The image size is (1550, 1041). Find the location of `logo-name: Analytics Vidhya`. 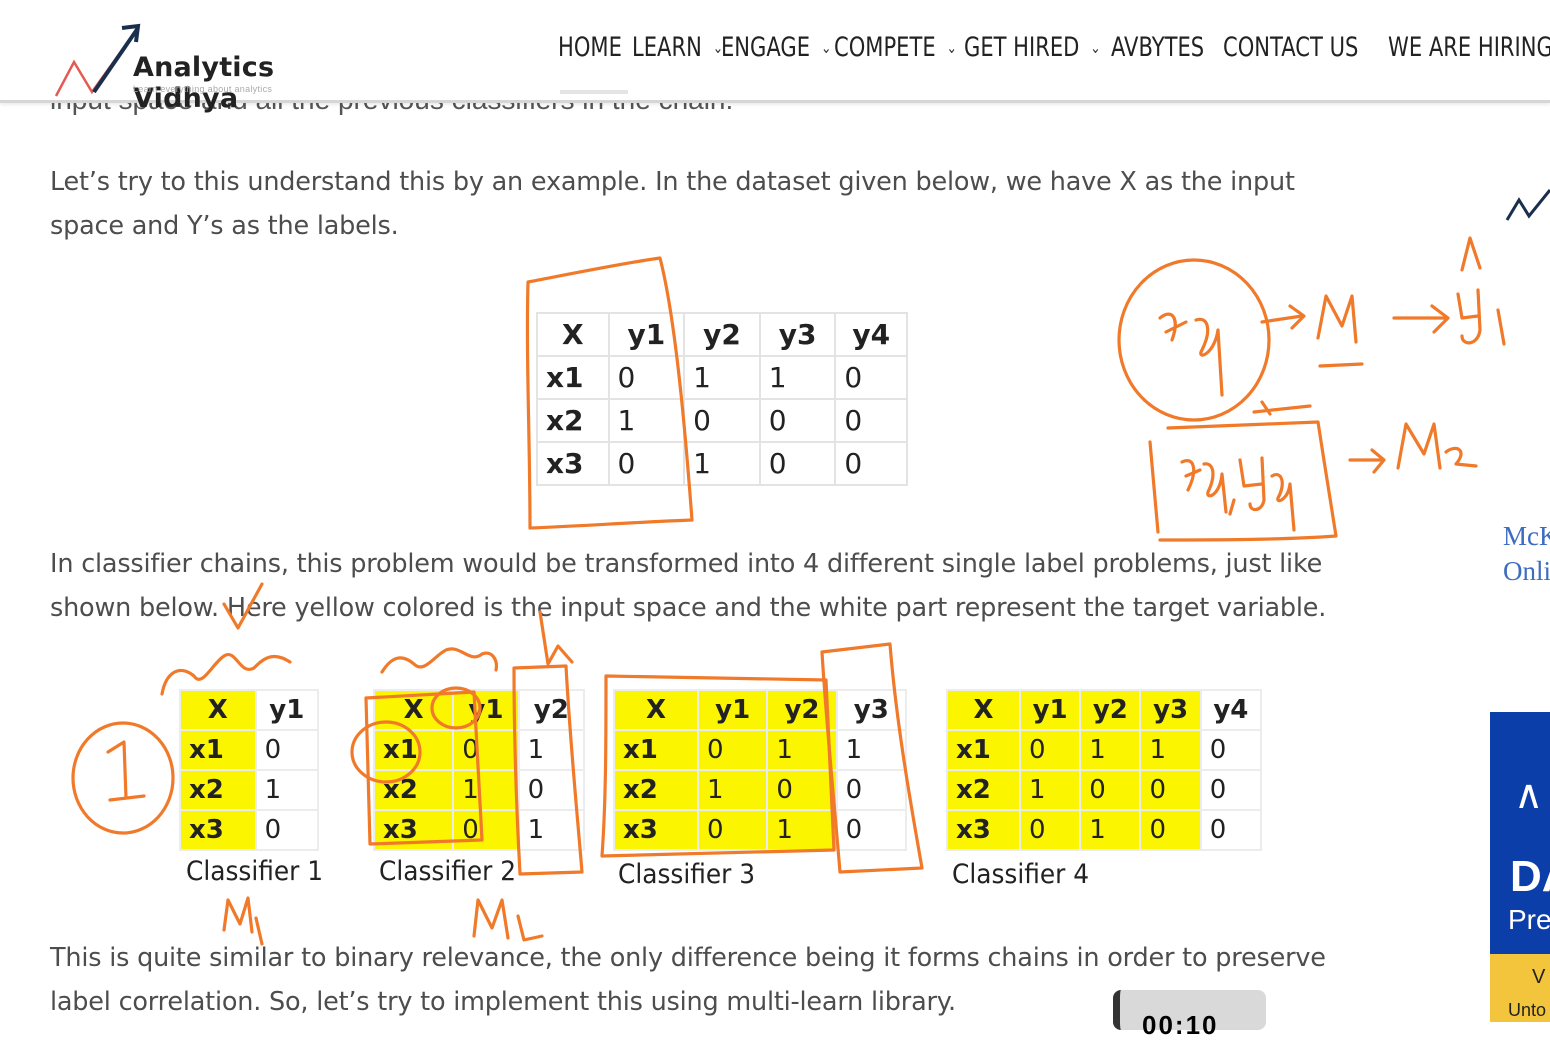

logo-name: Analytics Vidhya is located at coordinates (204, 83).